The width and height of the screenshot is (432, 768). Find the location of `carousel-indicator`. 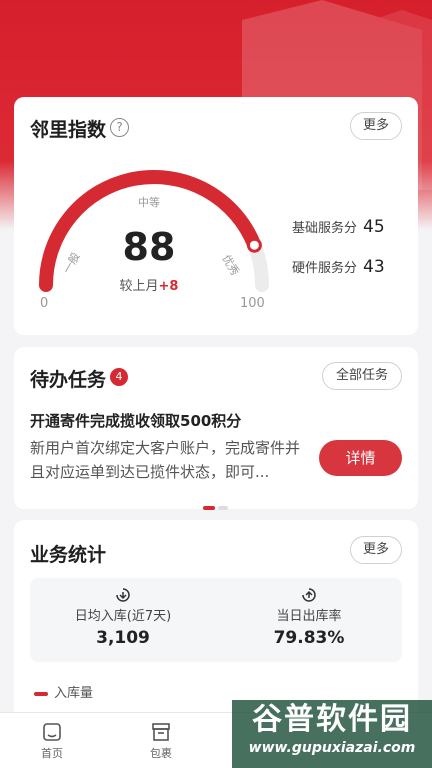

carousel-indicator is located at coordinates (217, 504).